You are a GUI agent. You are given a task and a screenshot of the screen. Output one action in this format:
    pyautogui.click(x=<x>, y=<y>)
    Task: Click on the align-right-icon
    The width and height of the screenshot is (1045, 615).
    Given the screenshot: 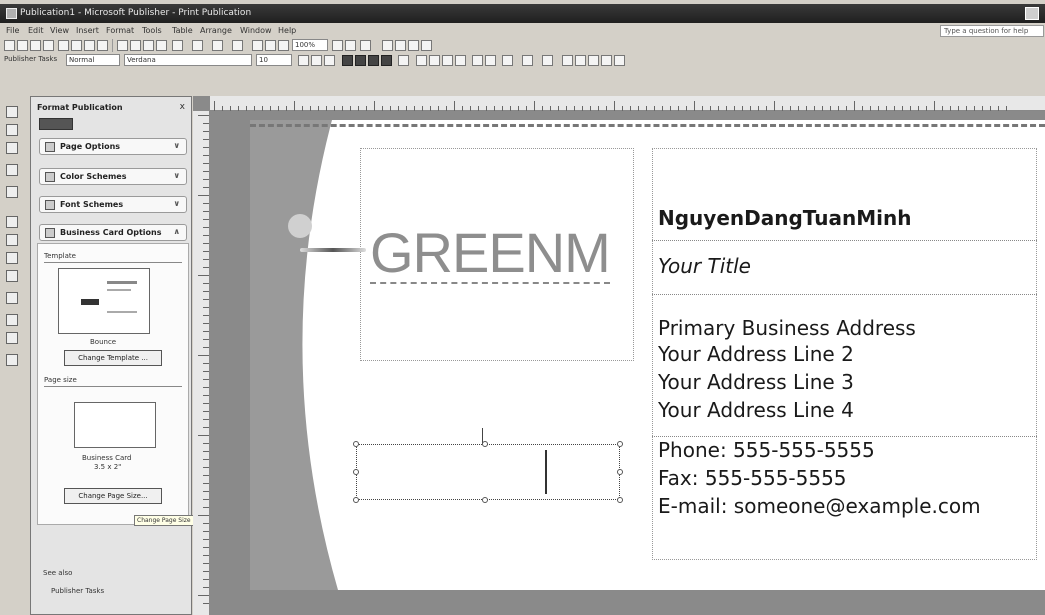 What is the action you would take?
    pyautogui.click(x=373, y=60)
    